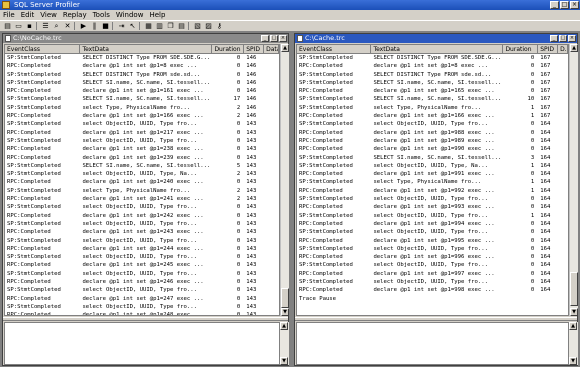 This screenshot has height=367, width=580. Describe the element at coordinates (554, 5) in the screenshot. I see `minimize-button: _` at that location.